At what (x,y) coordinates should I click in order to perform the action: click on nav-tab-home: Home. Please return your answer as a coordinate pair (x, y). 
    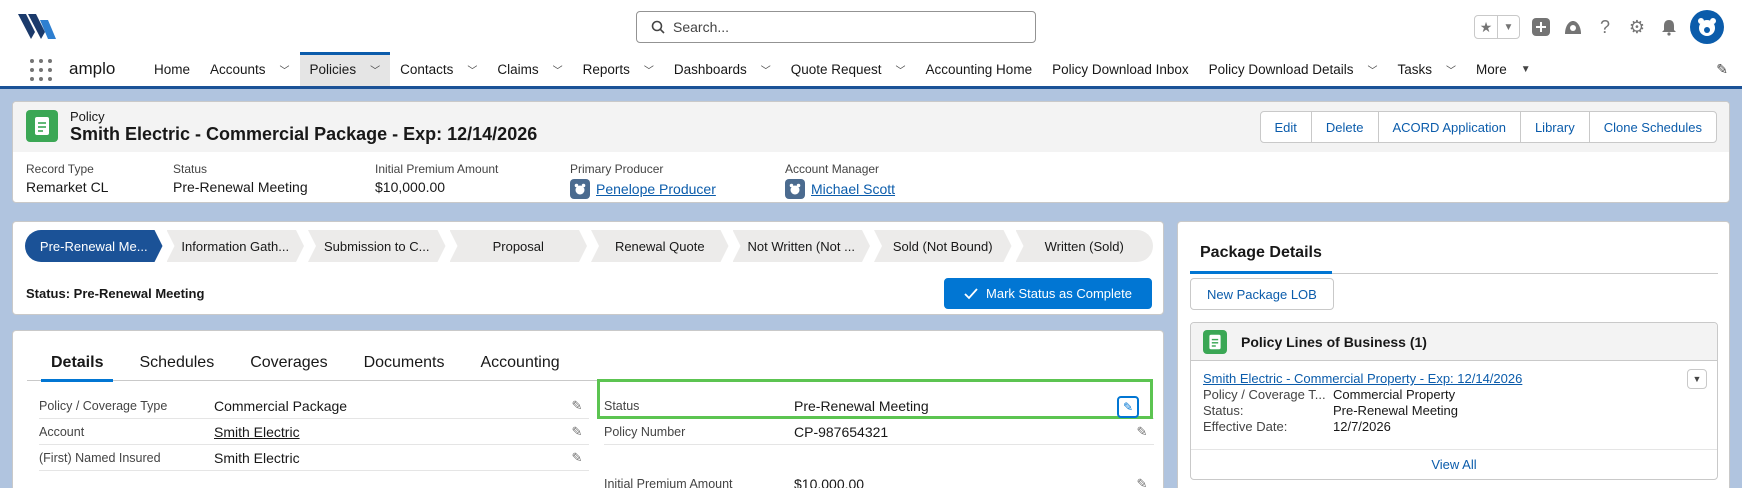
    Looking at the image, I should click on (172, 69).